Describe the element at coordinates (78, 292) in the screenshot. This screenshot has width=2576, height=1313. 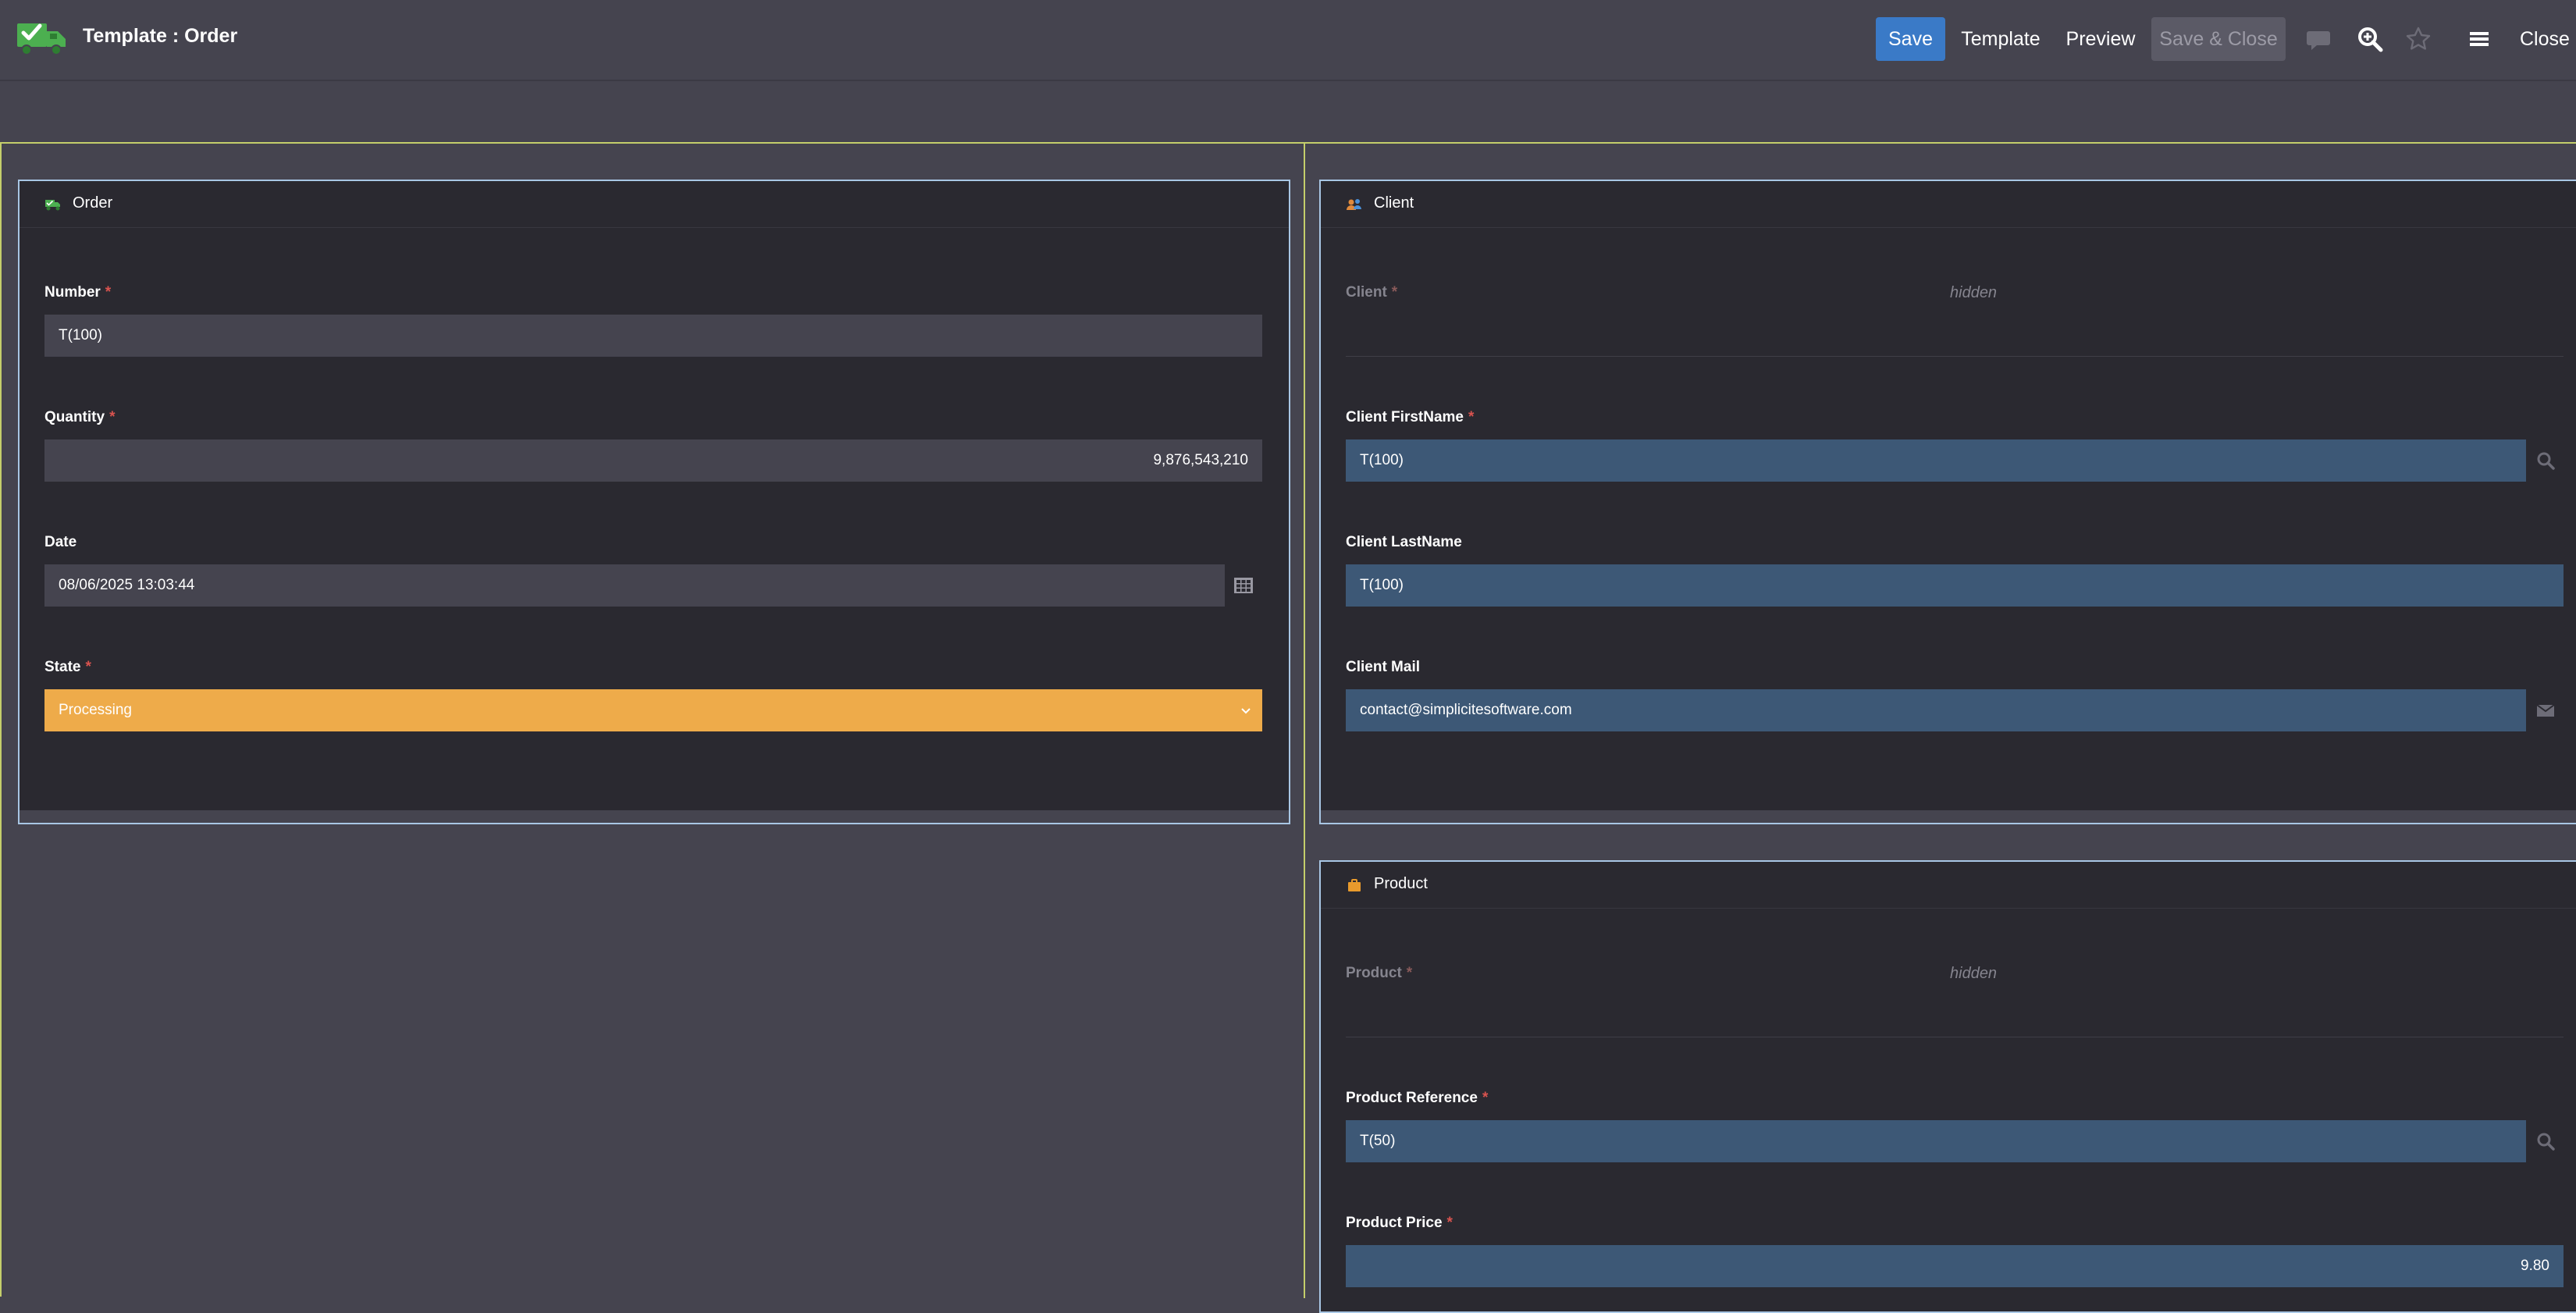
I see `number-label: Number *` at that location.